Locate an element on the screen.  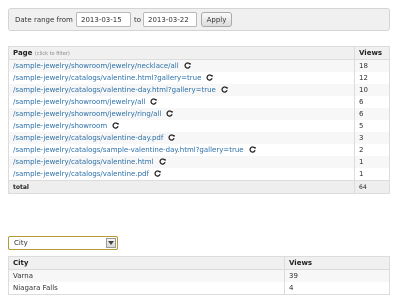
page-cell: /sample-jewelry/showroom is located at coordinates (181, 126).